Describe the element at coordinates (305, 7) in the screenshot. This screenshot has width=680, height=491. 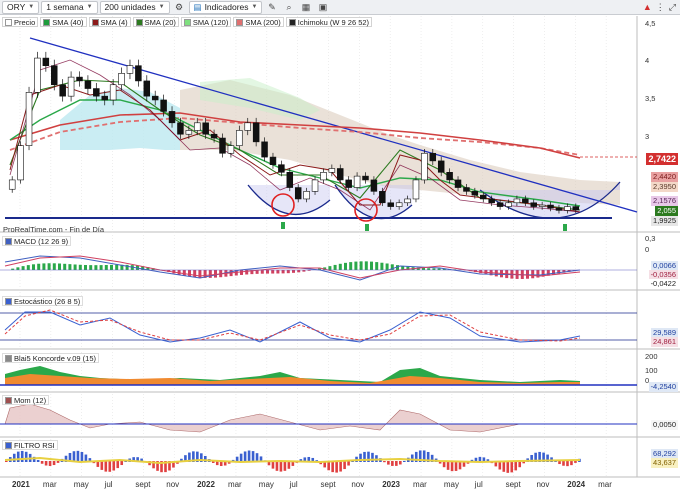
I see `template-icon: ▦` at that location.